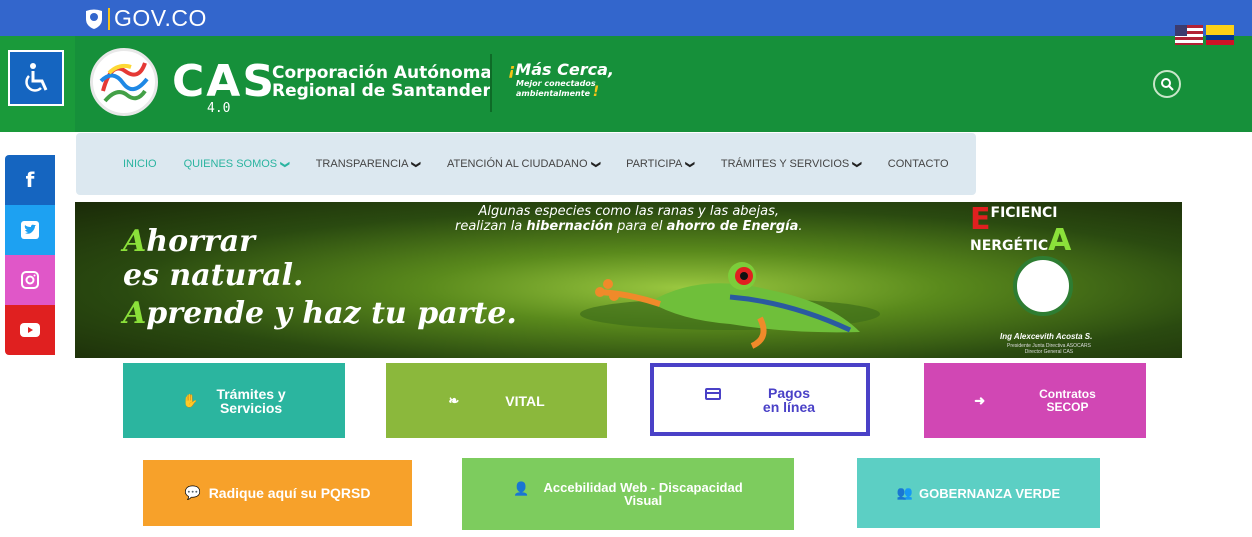 The width and height of the screenshot is (1252, 537). What do you see at coordinates (1220, 35) in the screenshot?
I see `spanish-flag-icon` at bounding box center [1220, 35].